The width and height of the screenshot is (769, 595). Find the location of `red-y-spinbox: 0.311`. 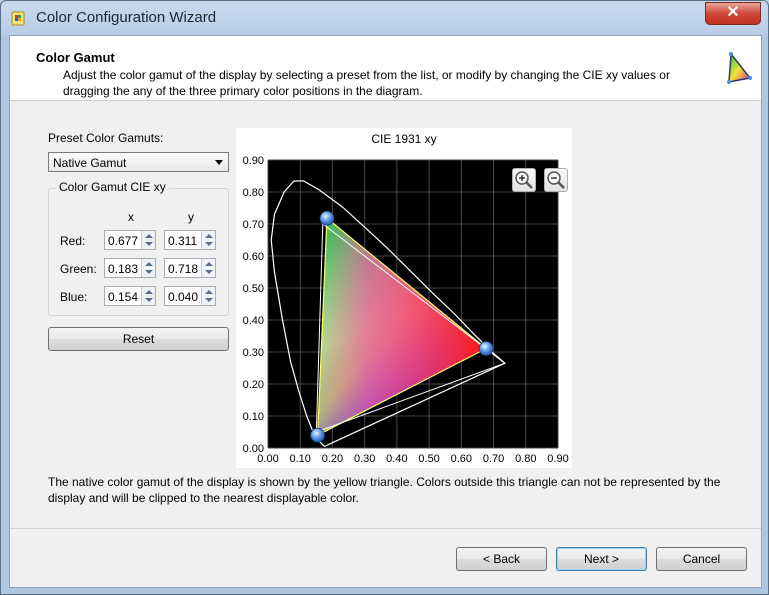

red-y-spinbox: 0.311 is located at coordinates (190, 240).